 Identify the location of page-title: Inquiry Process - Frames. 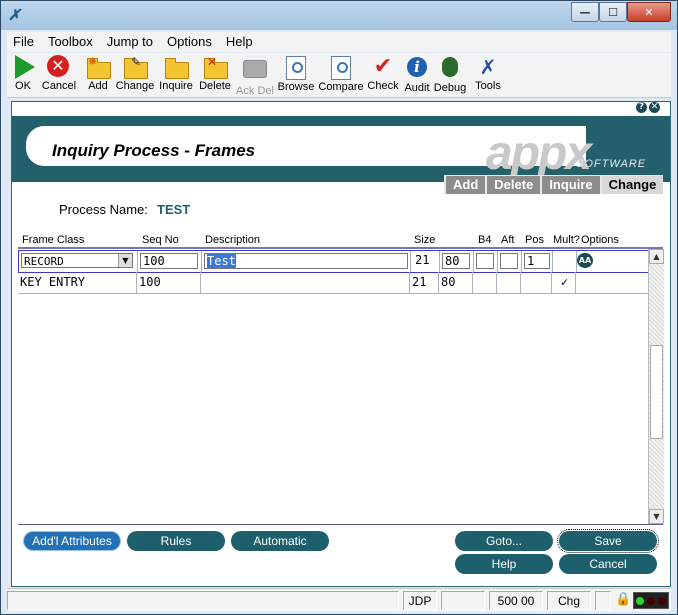
(154, 150).